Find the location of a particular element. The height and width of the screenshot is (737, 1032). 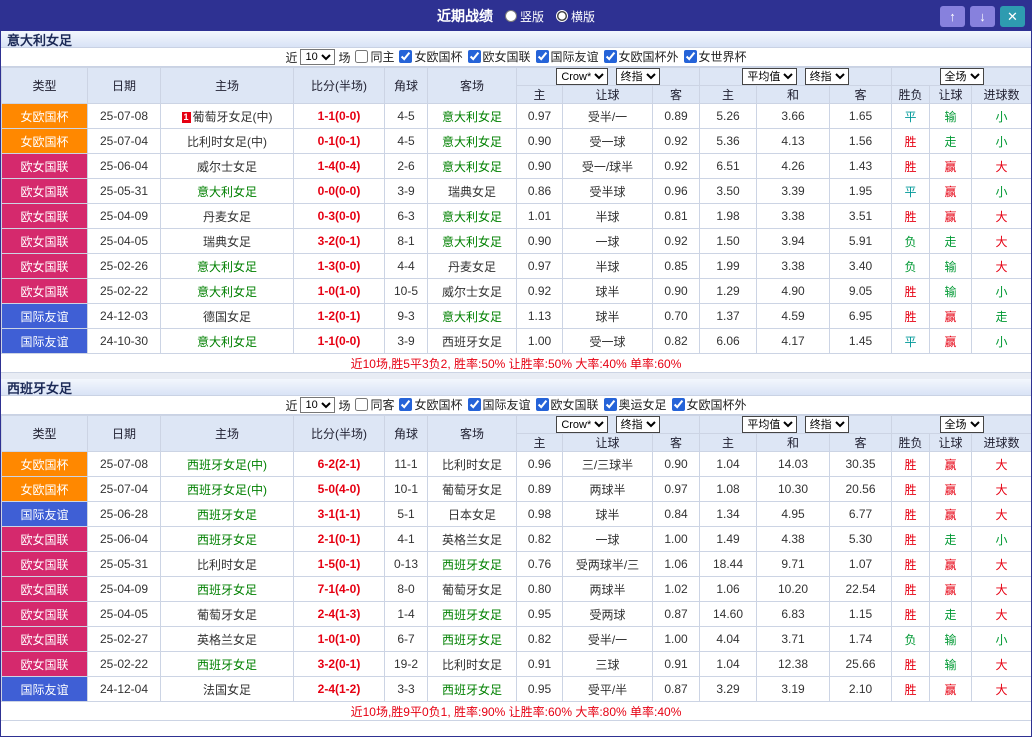

avg-away-odds: 3.40 is located at coordinates (861, 266).